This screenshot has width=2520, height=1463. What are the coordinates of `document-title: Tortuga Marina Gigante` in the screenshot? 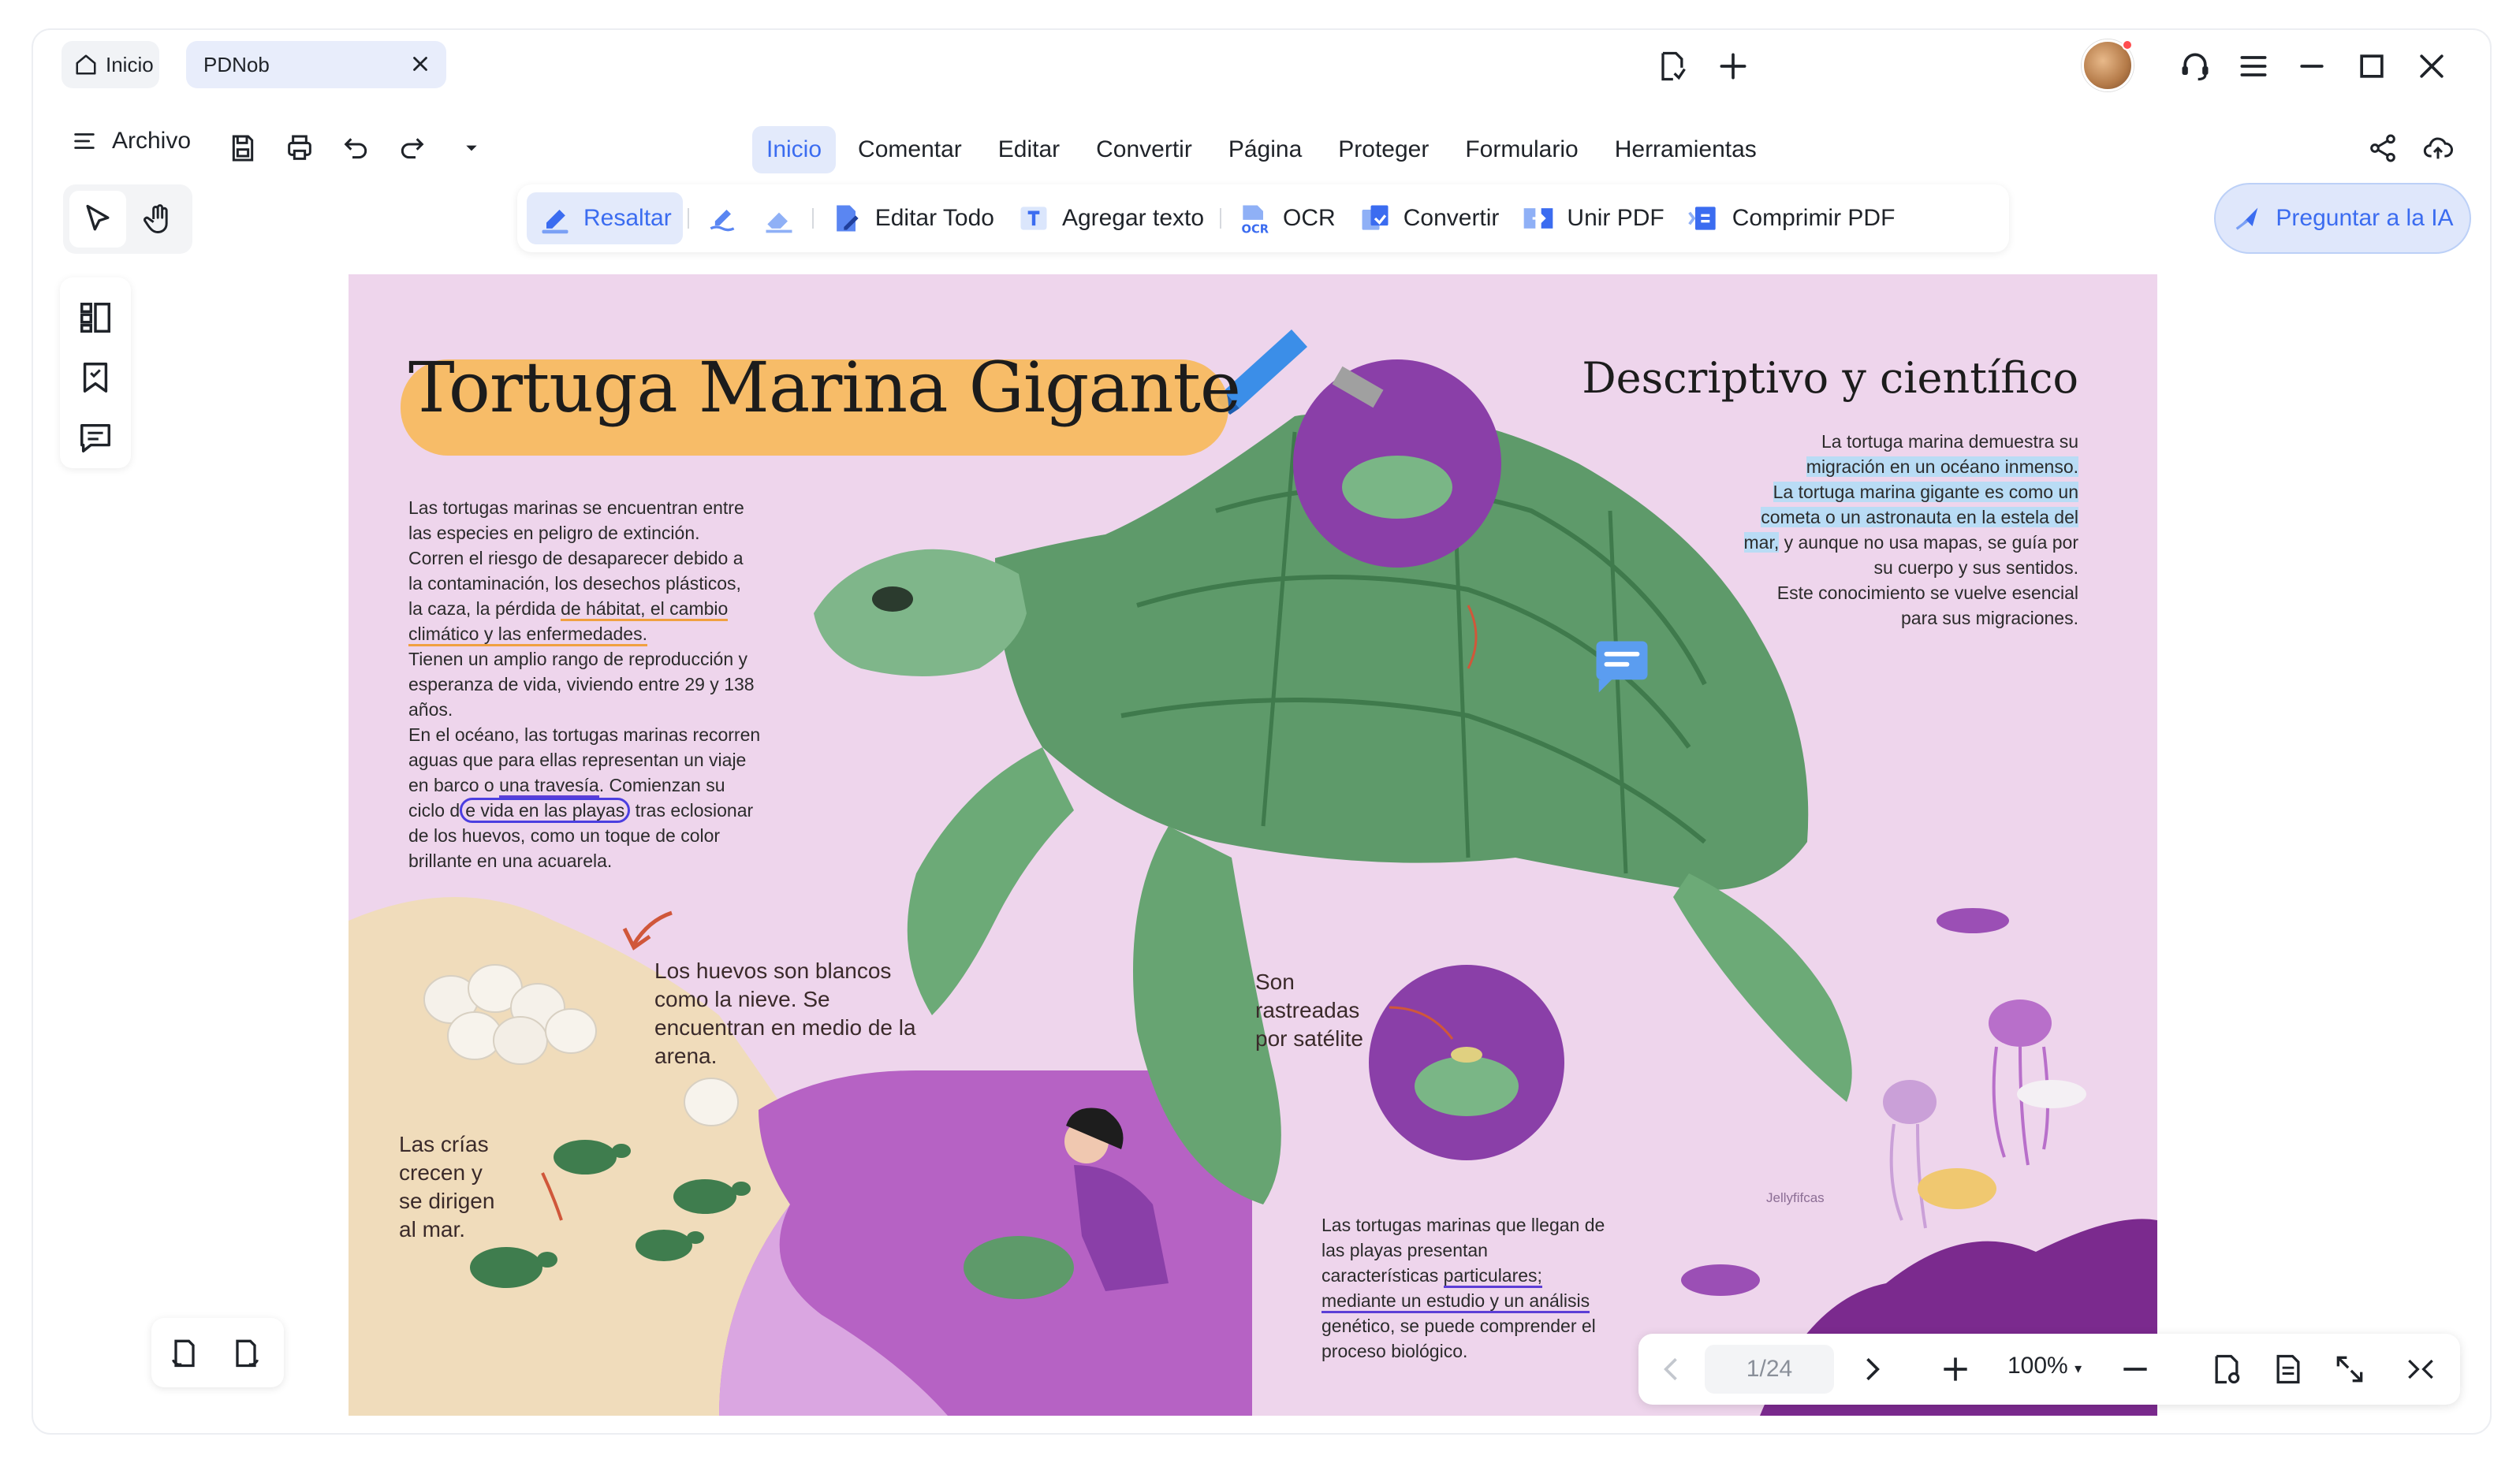 It's located at (824, 387).